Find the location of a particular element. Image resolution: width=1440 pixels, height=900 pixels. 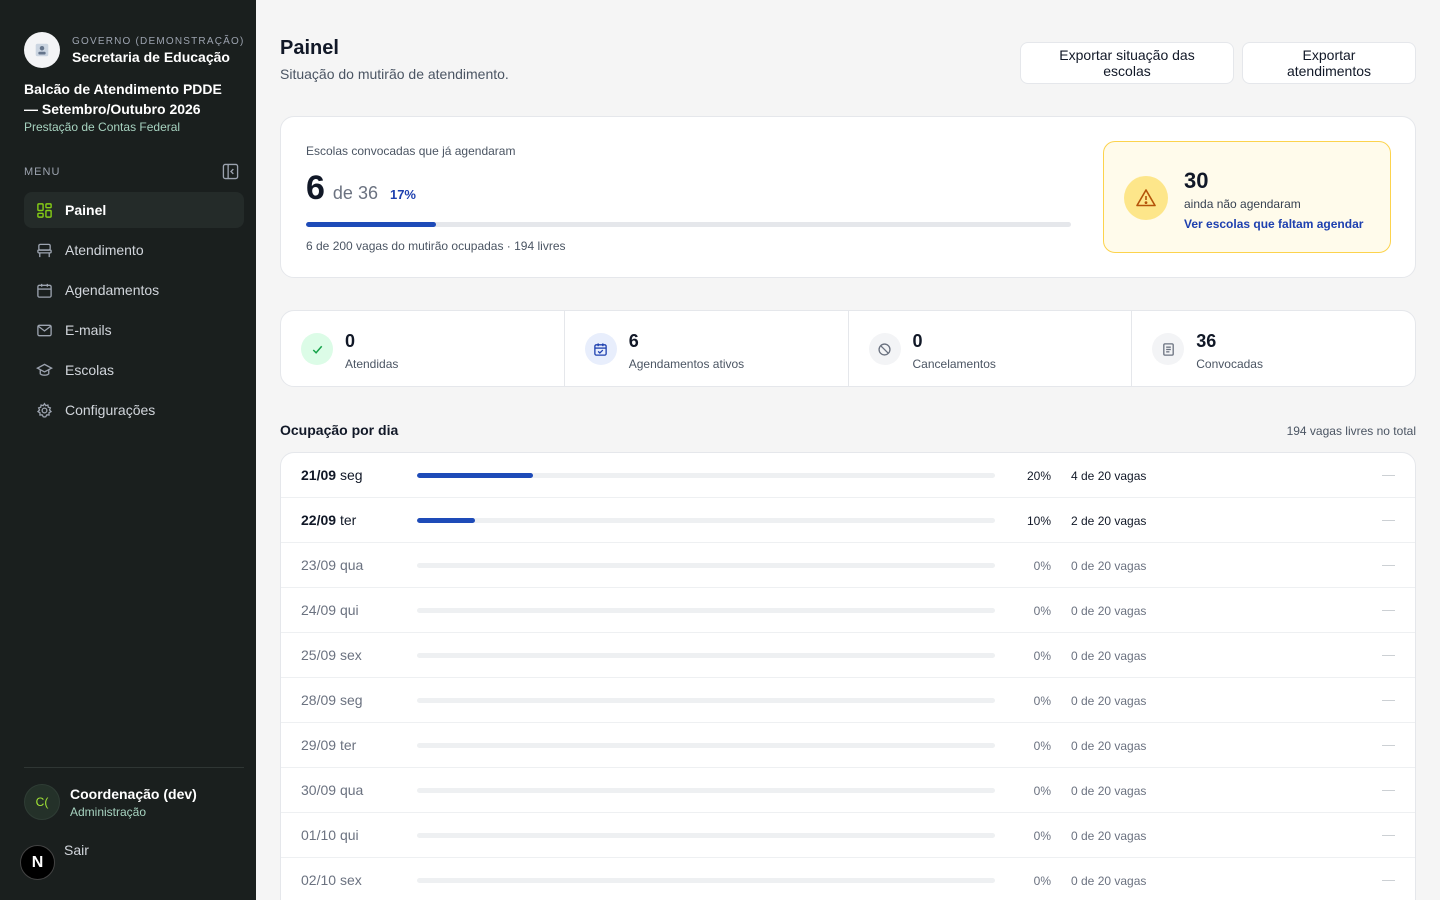

sidebar-item-label: E-mails is located at coordinates (88, 330).